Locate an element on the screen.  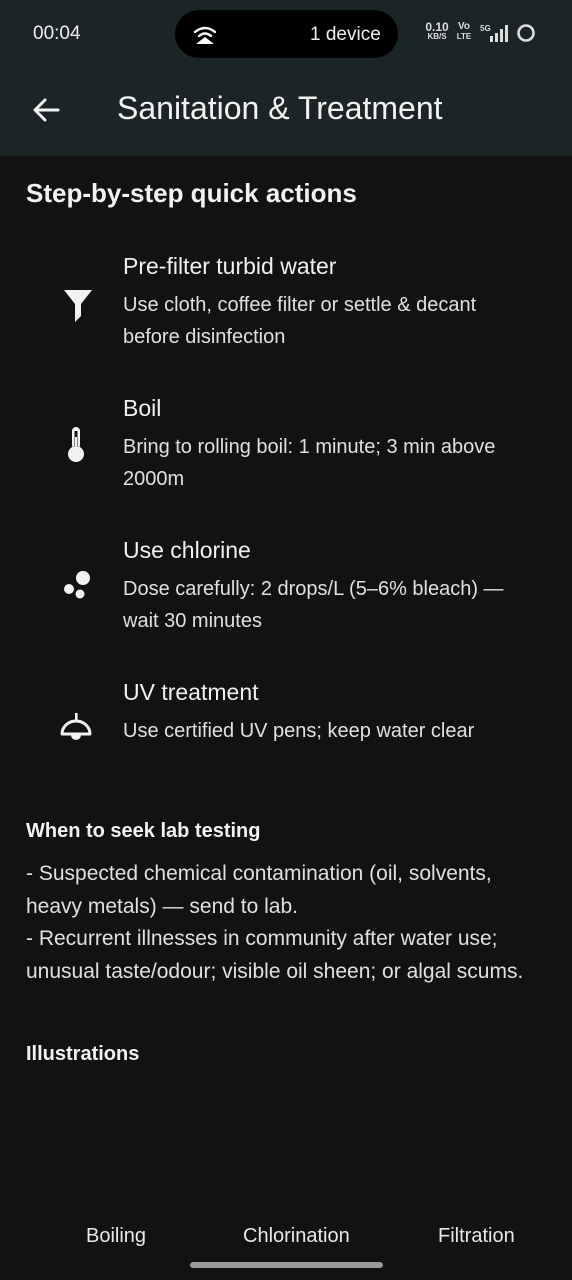
volte-top: Vo is located at coordinates (464, 26).